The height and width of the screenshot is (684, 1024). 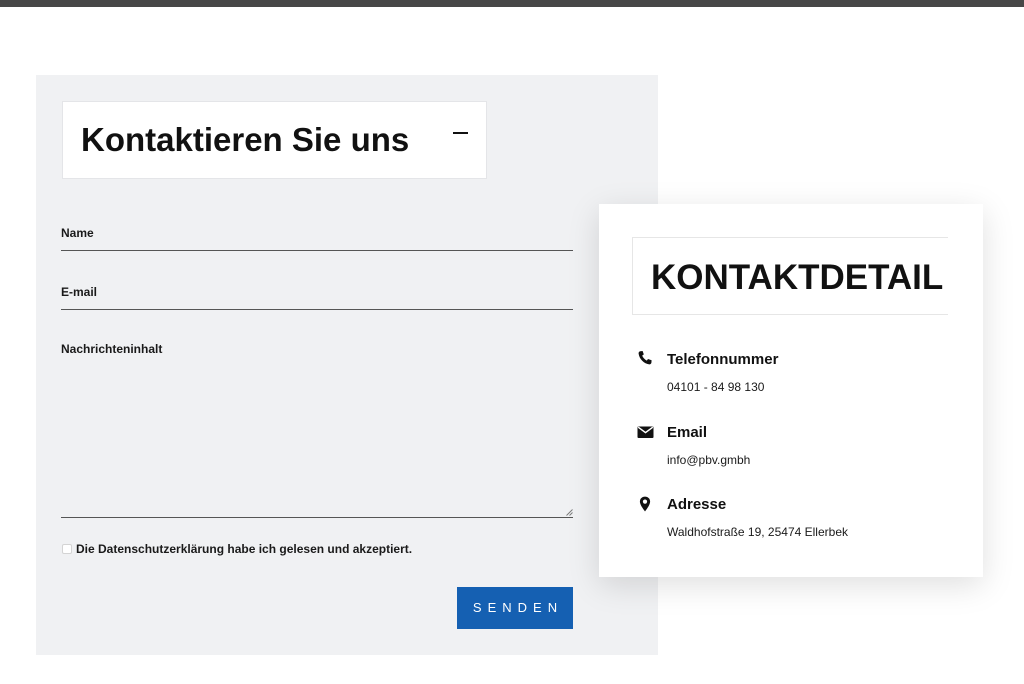 I want to click on resize-handle-icon, so click(x=569, y=512).